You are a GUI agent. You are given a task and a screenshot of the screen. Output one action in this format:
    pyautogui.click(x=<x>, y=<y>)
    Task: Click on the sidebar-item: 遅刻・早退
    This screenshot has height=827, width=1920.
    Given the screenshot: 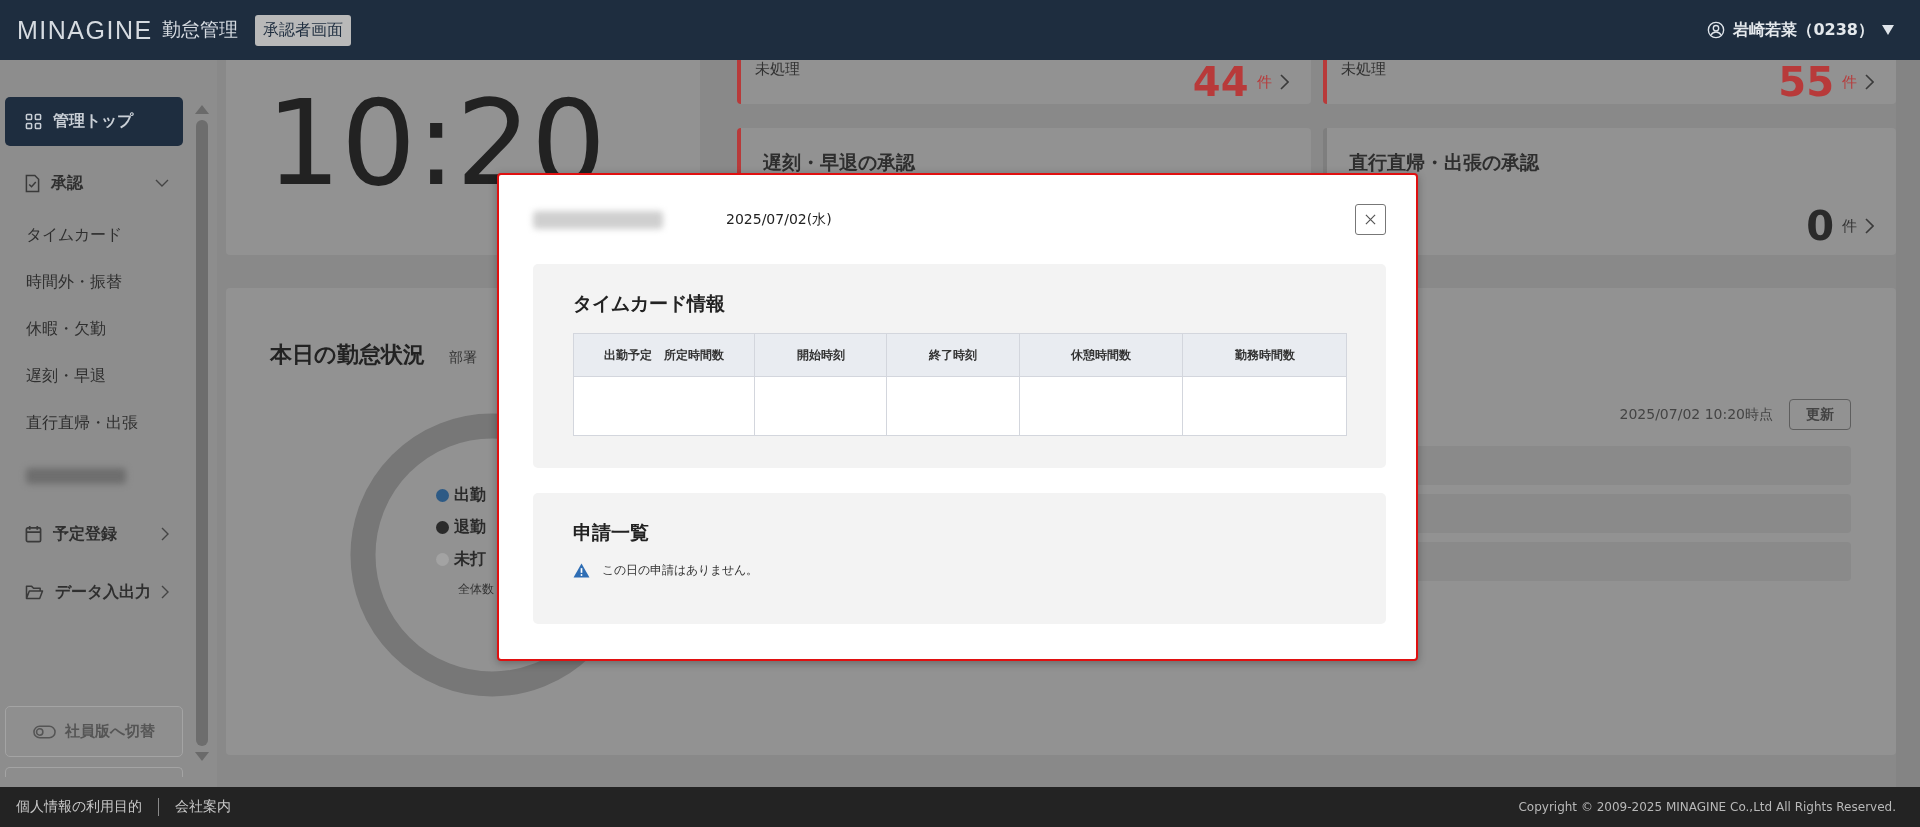 What is the action you would take?
    pyautogui.click(x=94, y=376)
    